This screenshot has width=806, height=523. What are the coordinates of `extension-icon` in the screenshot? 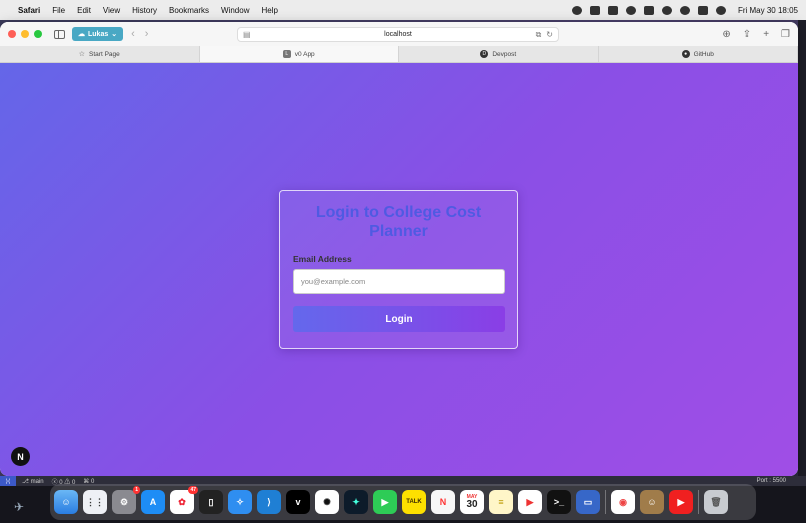 It's located at (576, 10).